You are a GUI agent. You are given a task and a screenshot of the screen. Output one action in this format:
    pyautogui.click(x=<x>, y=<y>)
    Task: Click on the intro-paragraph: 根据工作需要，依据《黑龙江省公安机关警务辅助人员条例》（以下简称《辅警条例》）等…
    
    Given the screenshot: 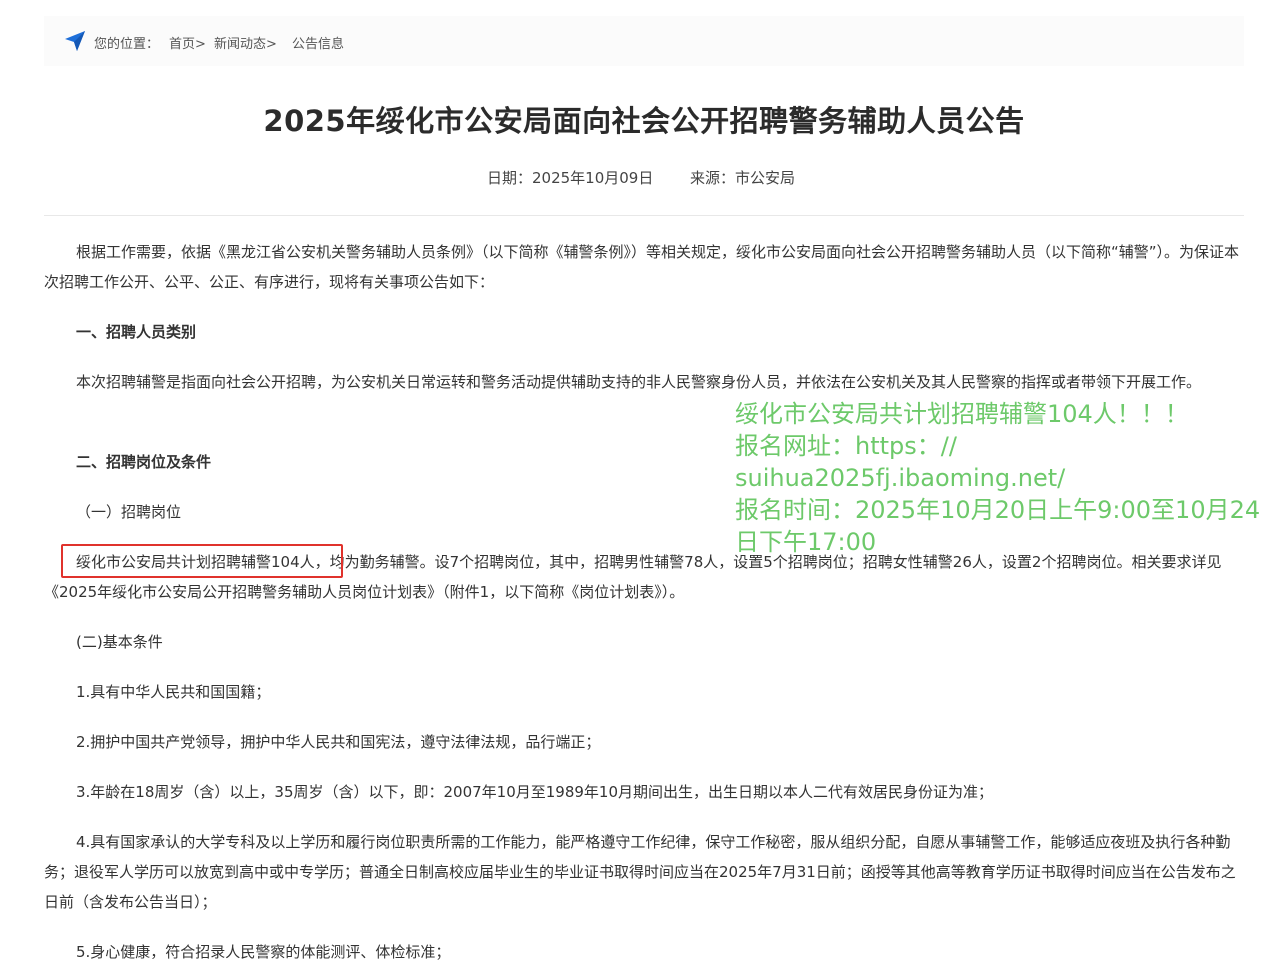 What is the action you would take?
    pyautogui.click(x=642, y=267)
    